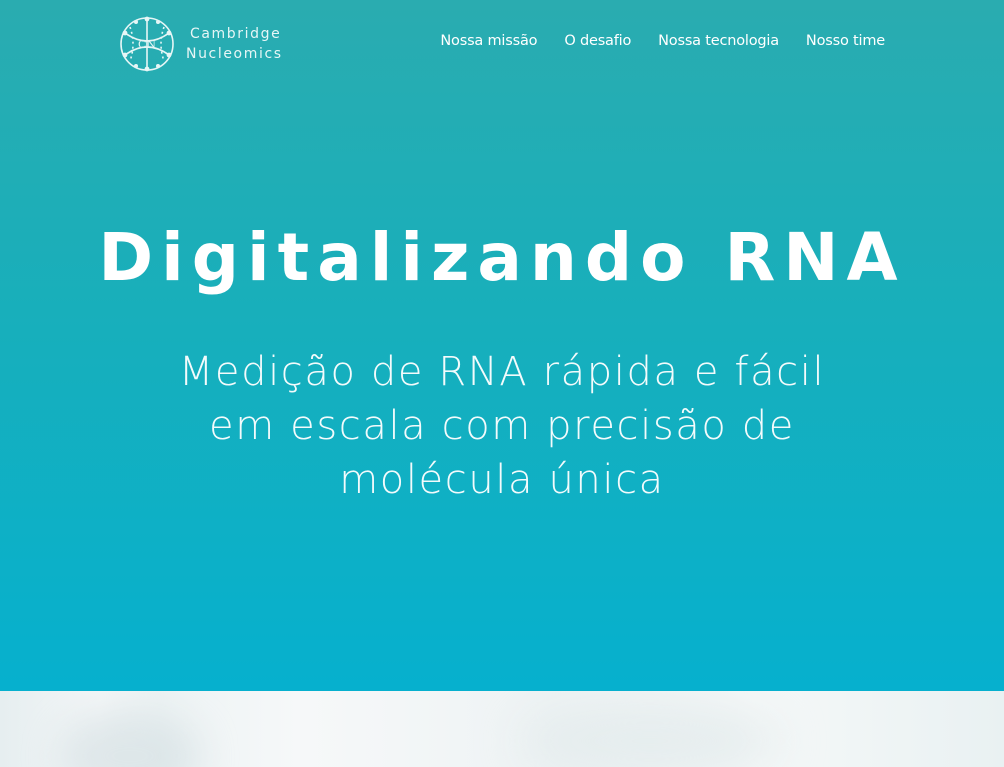 The height and width of the screenshot is (767, 1004). I want to click on nav-link-o-desafio: O desafio, so click(597, 41).